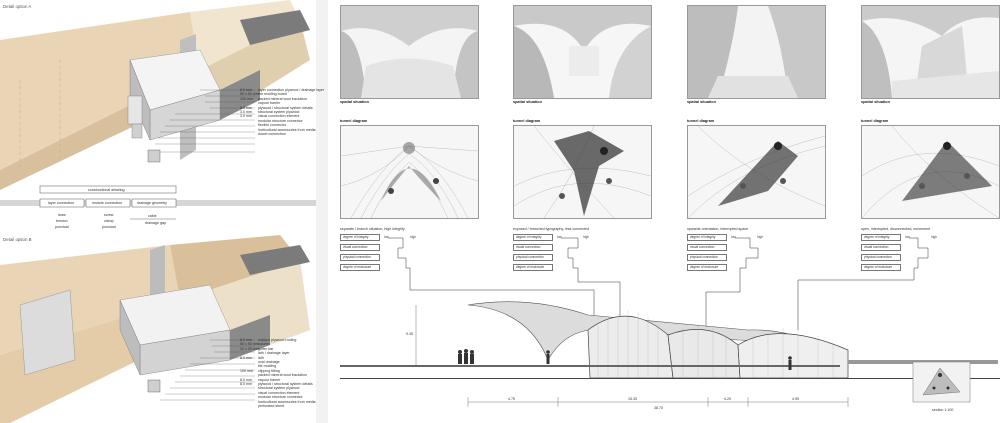 This screenshot has width=1000, height=423. I want to click on height-dimension: 9.45, so click(409, 334).